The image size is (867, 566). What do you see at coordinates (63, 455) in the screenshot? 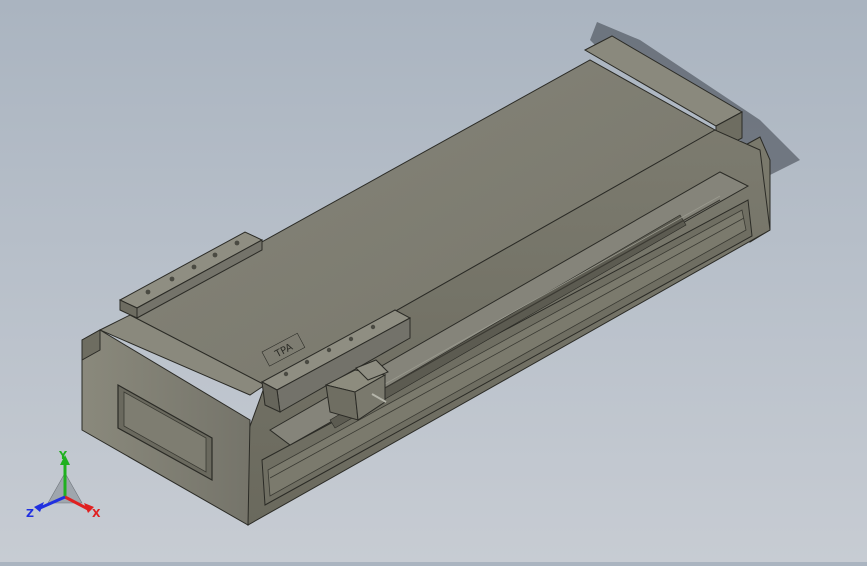
I see `y-axis-label: Y` at bounding box center [63, 455].